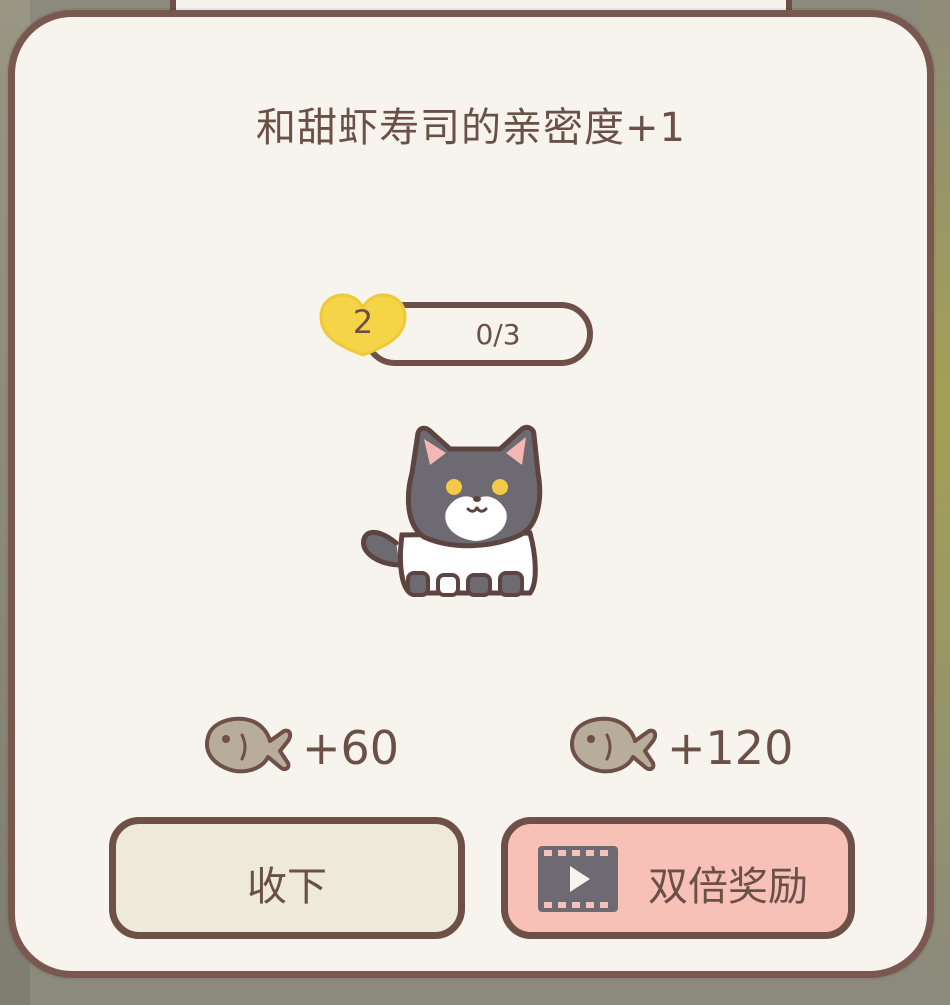 The width and height of the screenshot is (950, 1005). What do you see at coordinates (578, 879) in the screenshot?
I see `video-play-icon` at bounding box center [578, 879].